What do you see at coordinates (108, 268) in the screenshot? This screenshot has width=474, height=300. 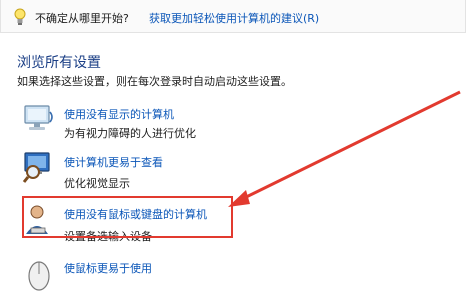 I see `mouse-easier-link: 使鼠标更易于使用` at bounding box center [108, 268].